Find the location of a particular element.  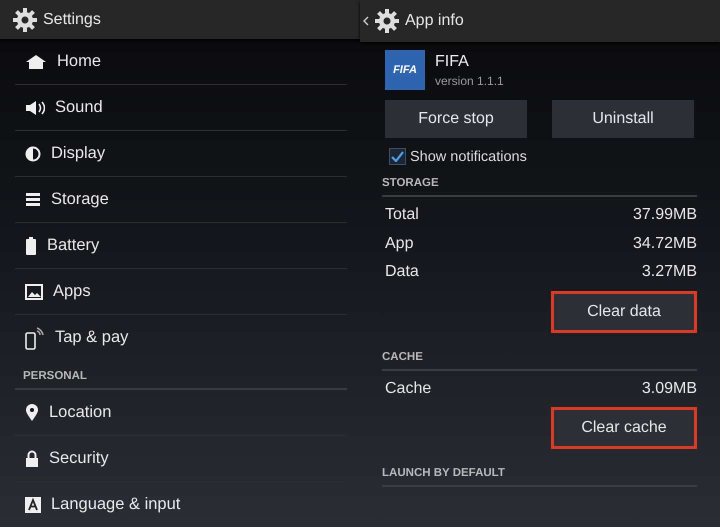

battery-icon is located at coordinates (31, 245).